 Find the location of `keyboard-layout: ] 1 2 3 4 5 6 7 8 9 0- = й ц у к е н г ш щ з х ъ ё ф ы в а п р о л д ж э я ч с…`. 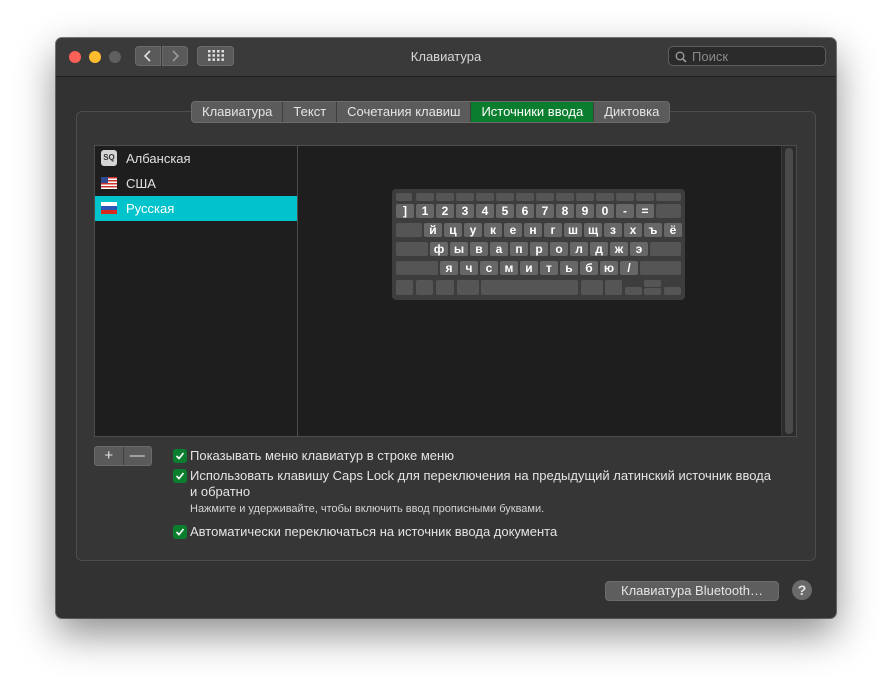

keyboard-layout: ] 1 2 3 4 5 6 7 8 9 0- = й ц у к е н г ш щ з х ъ ё ф ы в а п р о л д ж э я ч с… is located at coordinates (538, 244).